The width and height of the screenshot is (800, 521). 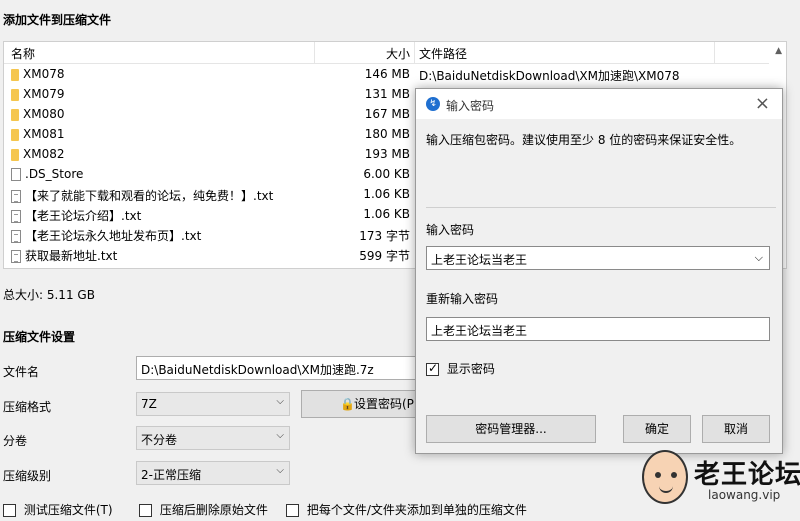 I want to click on delete-source-checkbox, so click(x=145, y=510).